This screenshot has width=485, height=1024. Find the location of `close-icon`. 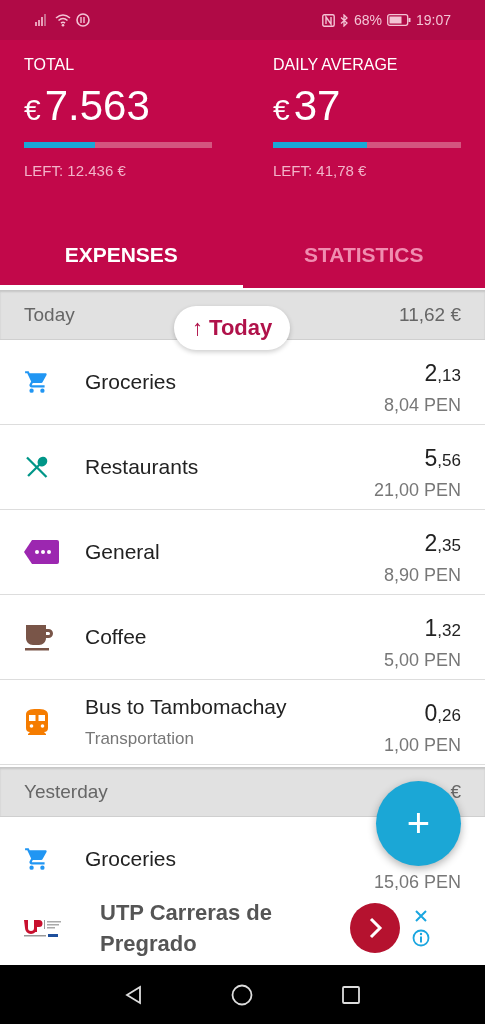

close-icon is located at coordinates (421, 915).